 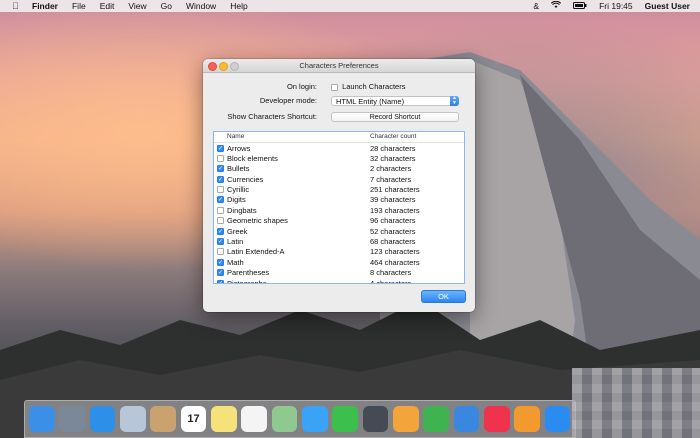 I want to click on column-header-name: Name, so click(x=235, y=136).